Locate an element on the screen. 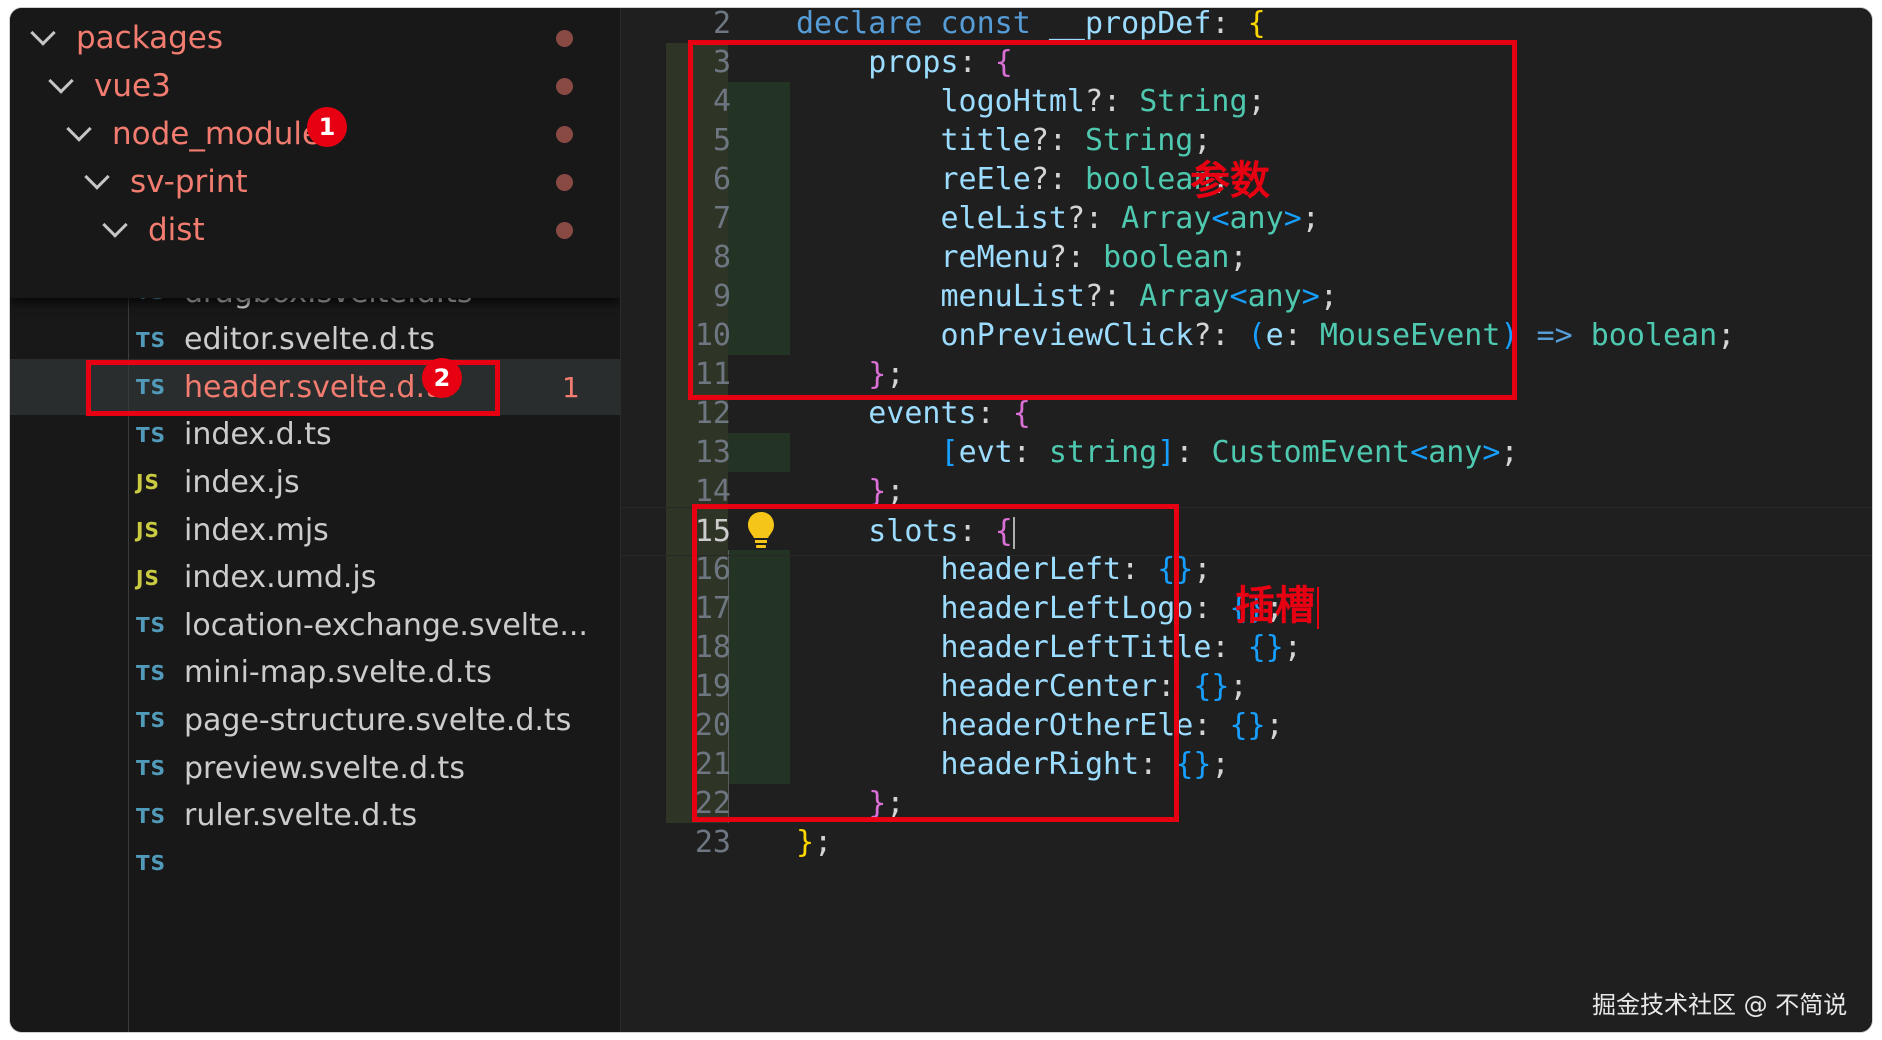 This screenshot has width=1882, height=1040. file-name: mini-map.svelte.d.ts is located at coordinates (338, 673).